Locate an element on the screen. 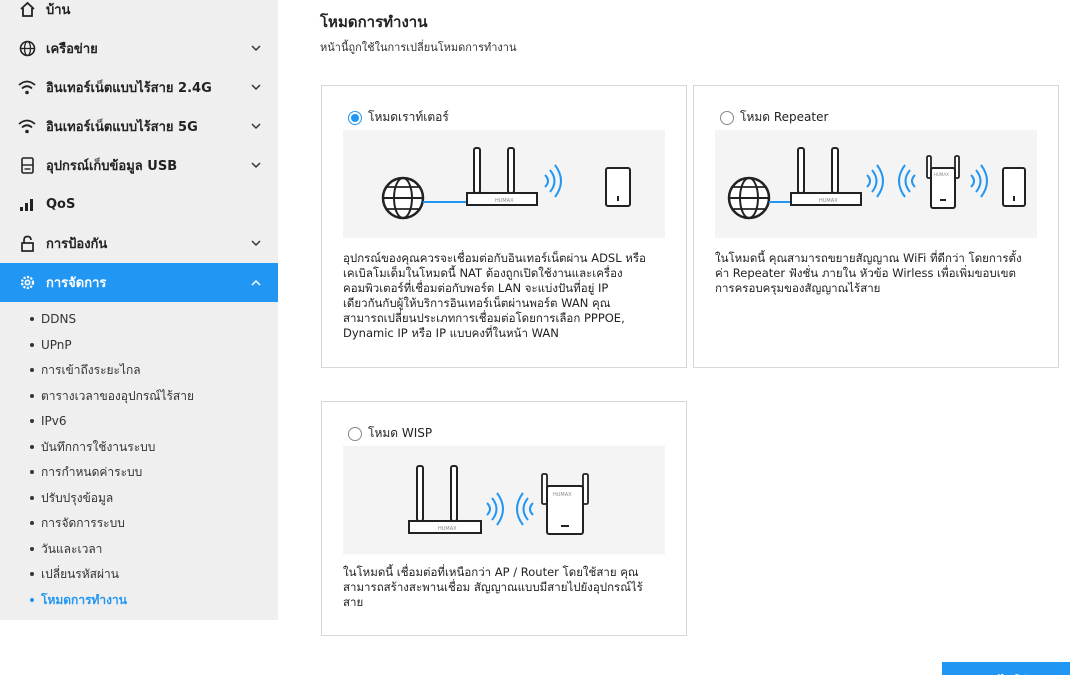  submenu-item-system-config: การกำหนดค่าระบบ is located at coordinates (86, 472).